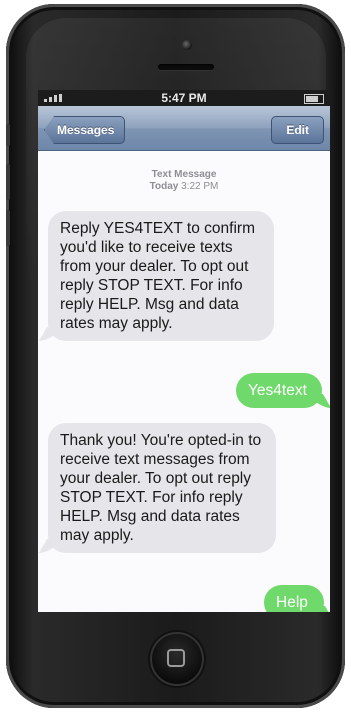 This screenshot has height=712, width=351. I want to click on outgoing-message: Help, so click(294, 598).